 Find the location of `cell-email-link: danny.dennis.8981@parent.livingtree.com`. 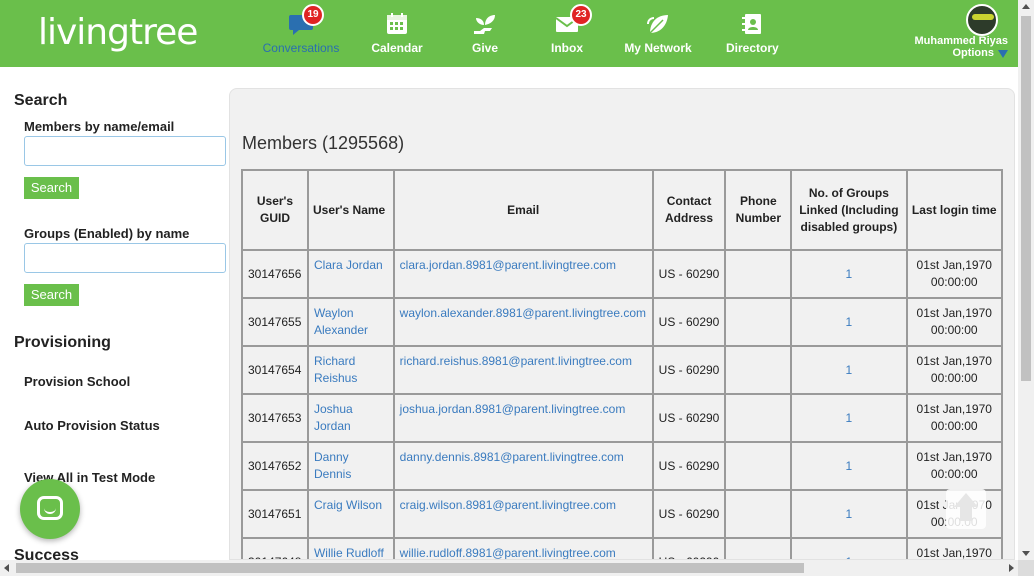

cell-email-link: danny.dennis.8981@parent.livingtree.com is located at coordinates (512, 457).